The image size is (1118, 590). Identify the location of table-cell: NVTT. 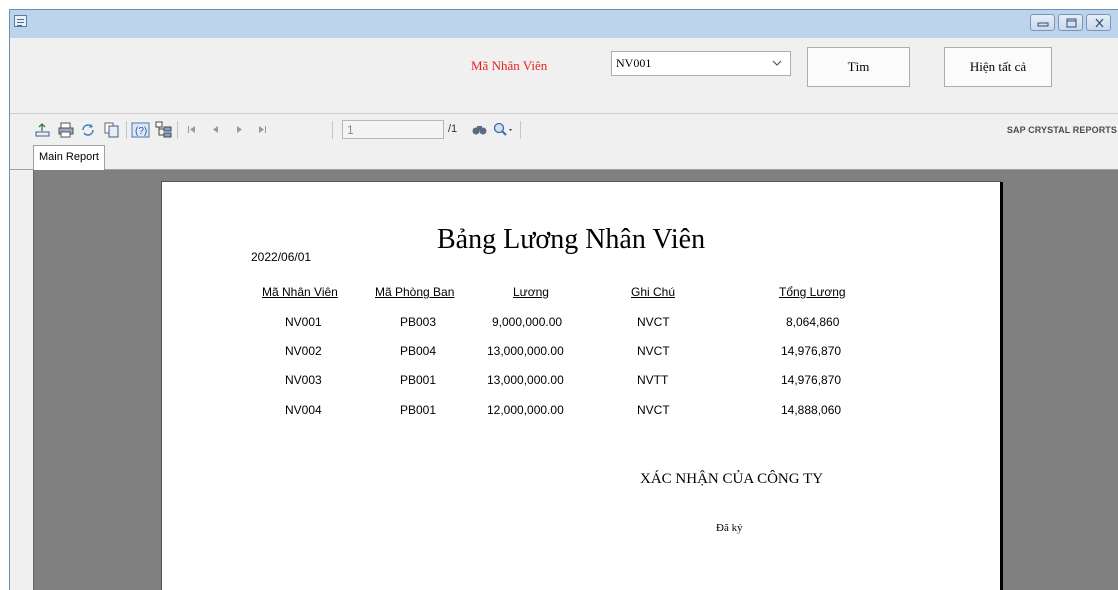
(653, 380).